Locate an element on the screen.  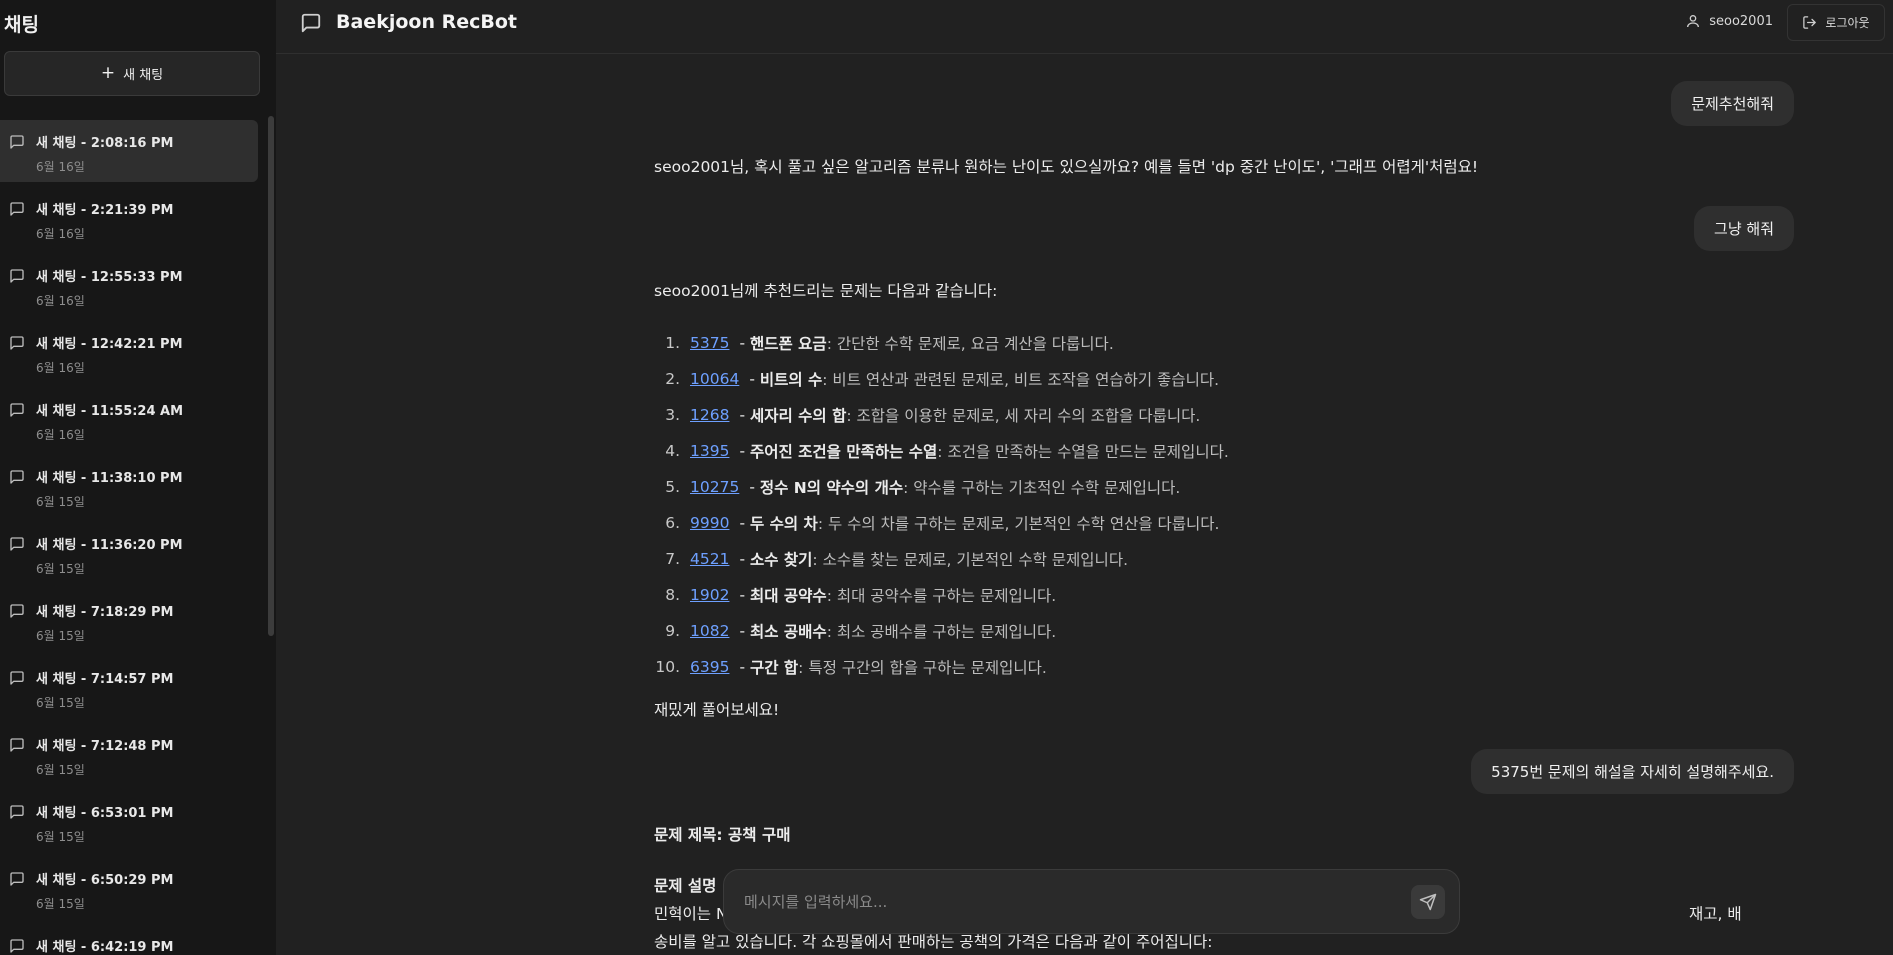
new-chat-button: + 새 채팅 is located at coordinates (132, 73).